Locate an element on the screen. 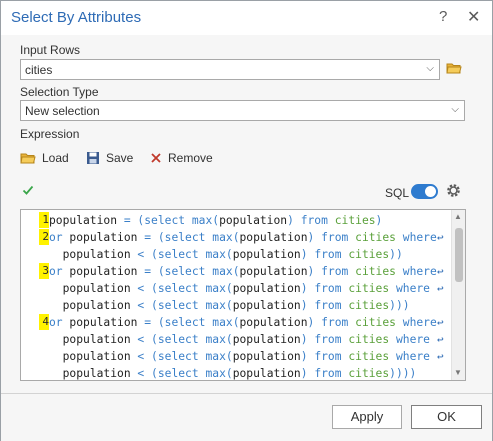 The height and width of the screenshot is (441, 493). input-rows-value: cities is located at coordinates (39, 70).